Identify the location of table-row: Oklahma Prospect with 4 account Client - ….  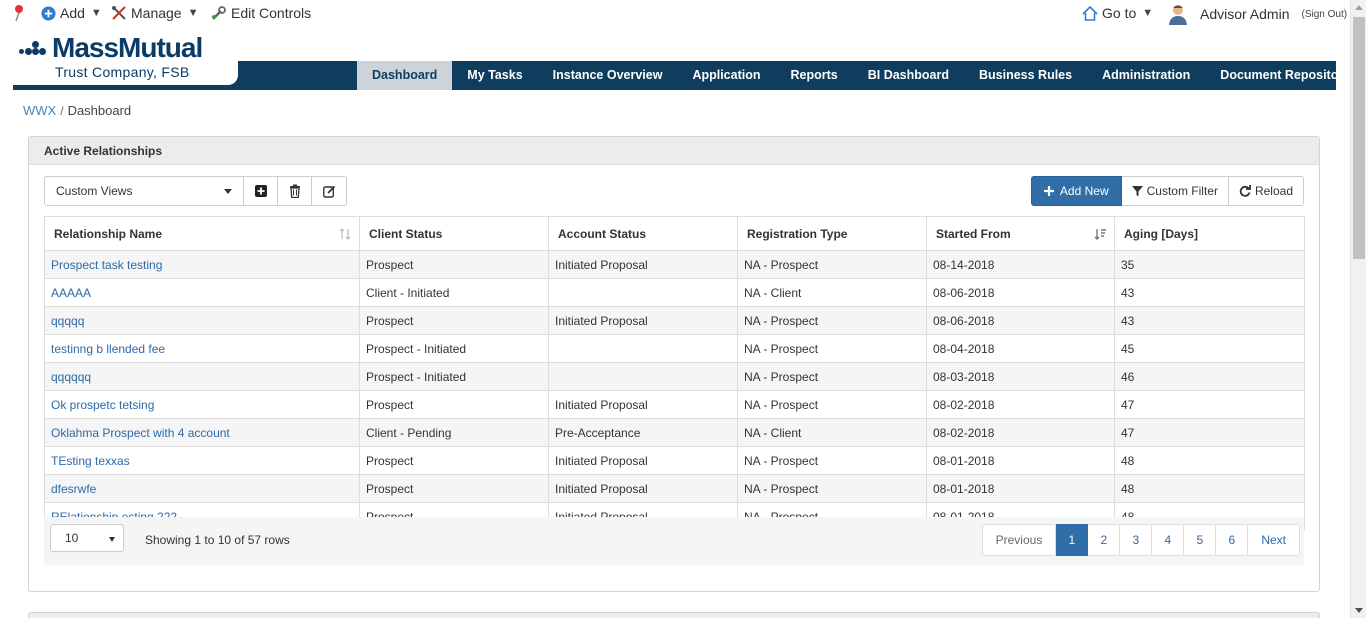
(674, 432).